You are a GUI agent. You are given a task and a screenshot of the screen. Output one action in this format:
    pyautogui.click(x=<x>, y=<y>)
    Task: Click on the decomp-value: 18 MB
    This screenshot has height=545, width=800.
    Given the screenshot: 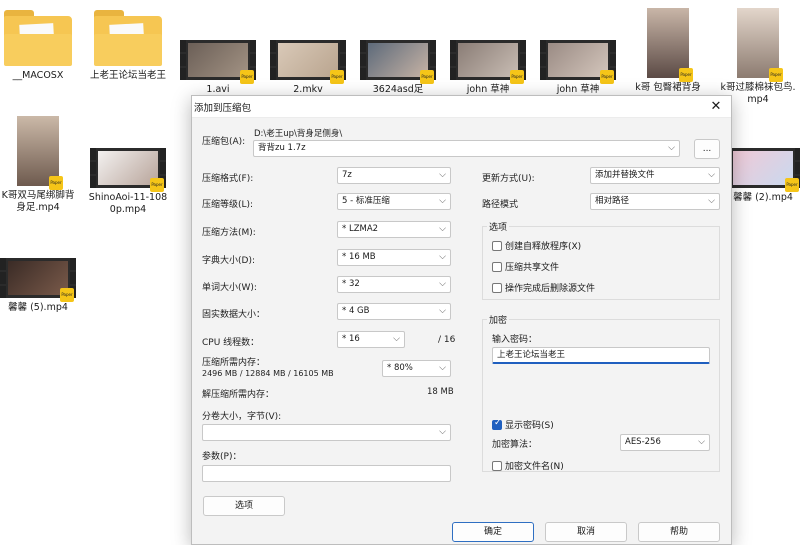 What is the action you would take?
    pyautogui.click(x=440, y=392)
    